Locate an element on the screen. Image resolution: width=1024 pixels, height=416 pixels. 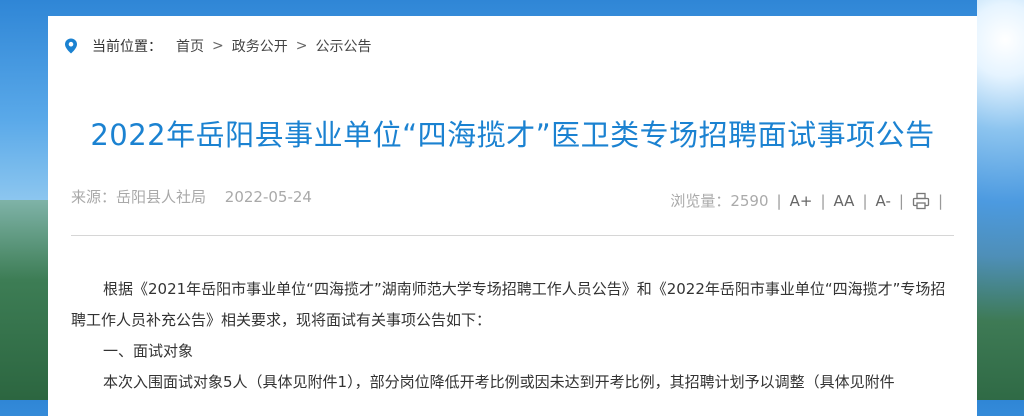
views-label: 浏览量： is located at coordinates (700, 201).